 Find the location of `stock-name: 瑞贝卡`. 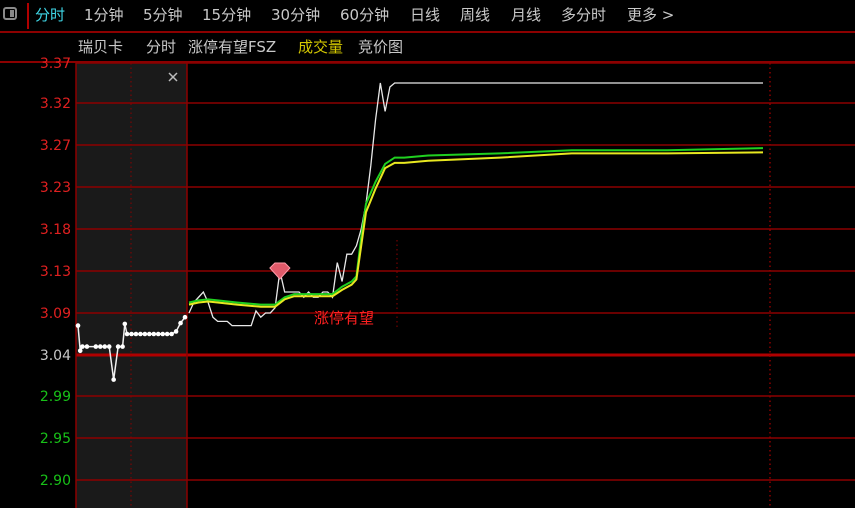

stock-name: 瑞贝卡 is located at coordinates (101, 47).